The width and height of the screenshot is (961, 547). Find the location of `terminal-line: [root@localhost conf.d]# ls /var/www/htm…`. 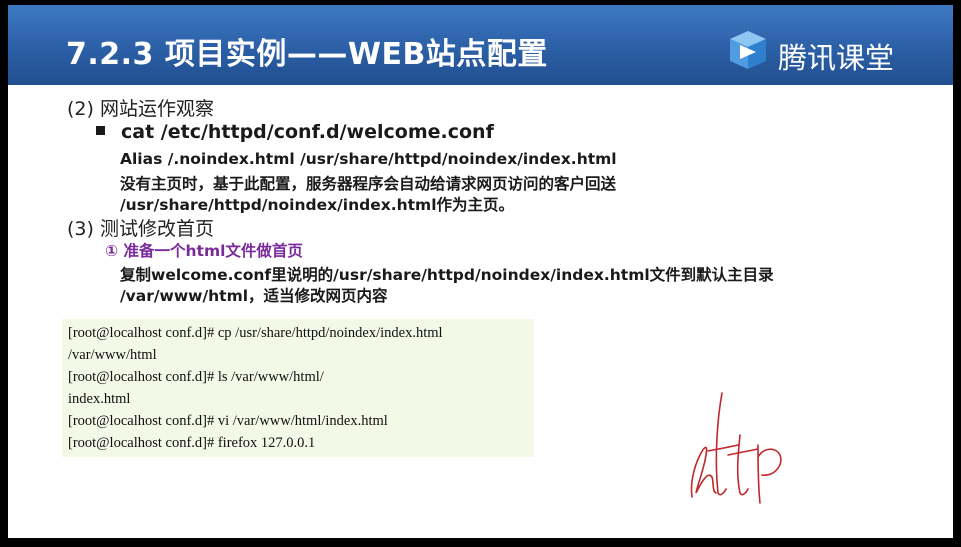

terminal-line: [root@localhost conf.d]# ls /var/www/htm… is located at coordinates (196, 377).